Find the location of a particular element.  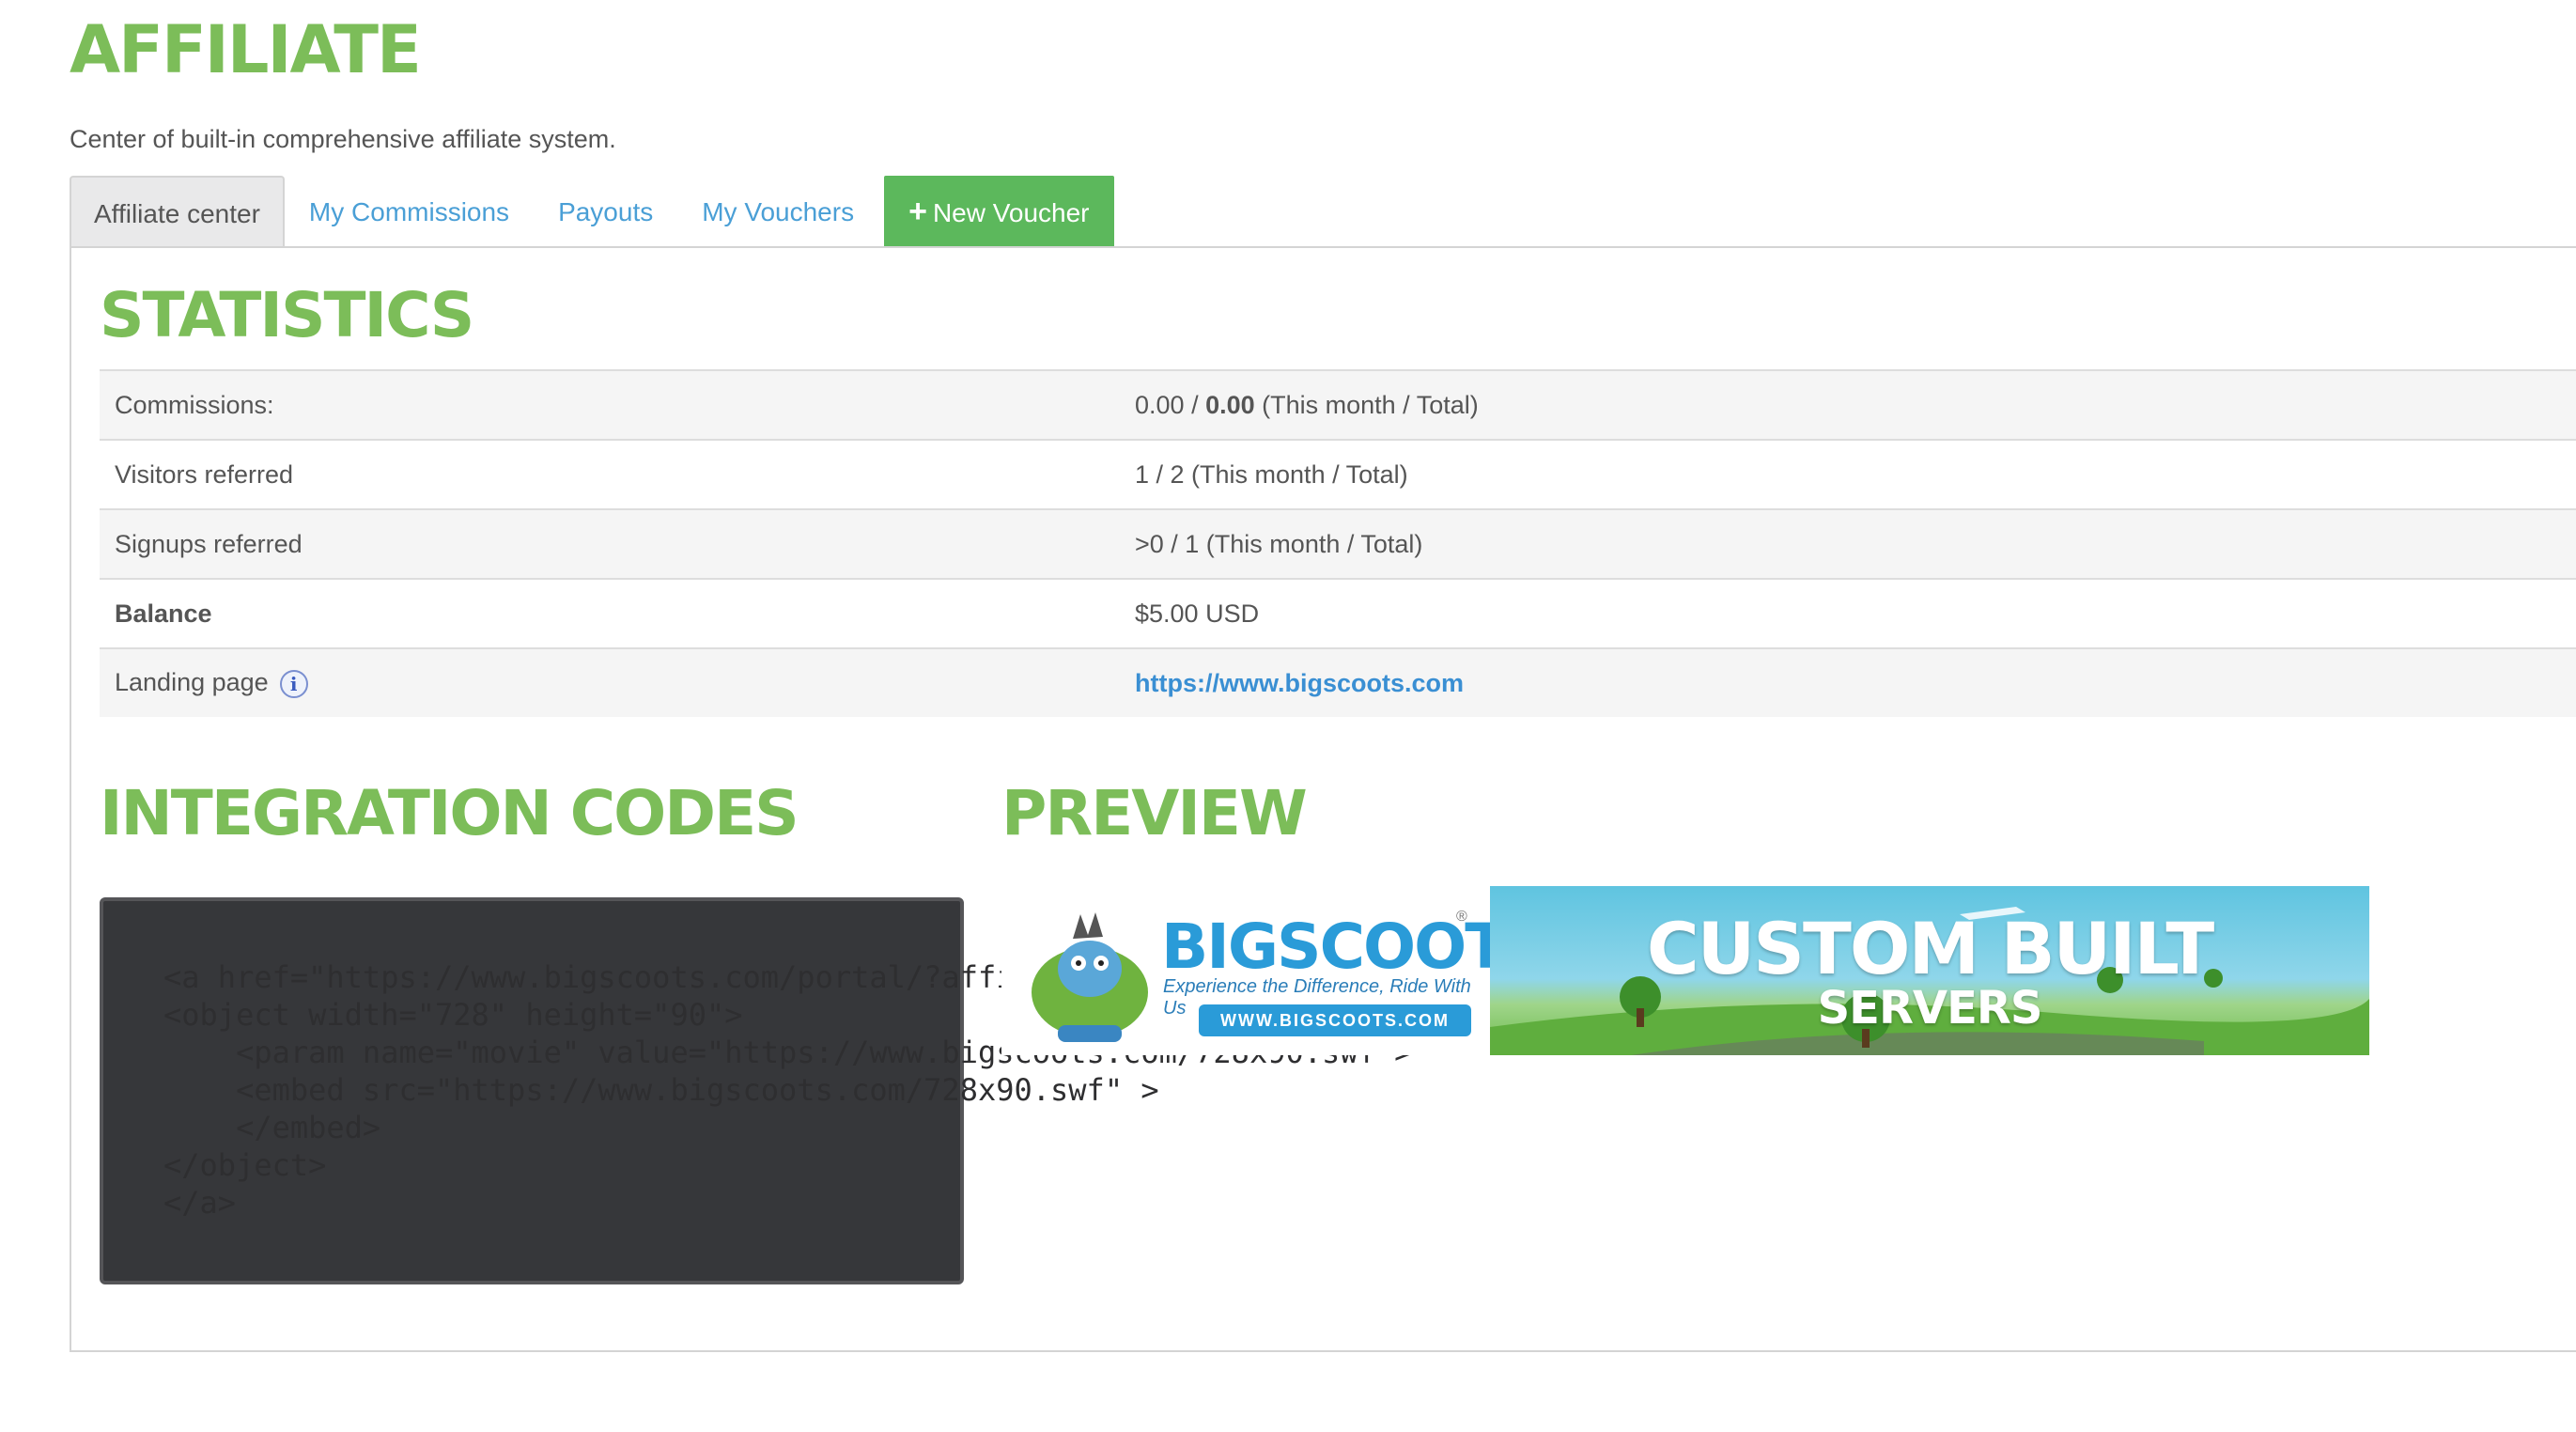

banner-headline-1: CUSTOM BUILT is located at coordinates (1930, 948).